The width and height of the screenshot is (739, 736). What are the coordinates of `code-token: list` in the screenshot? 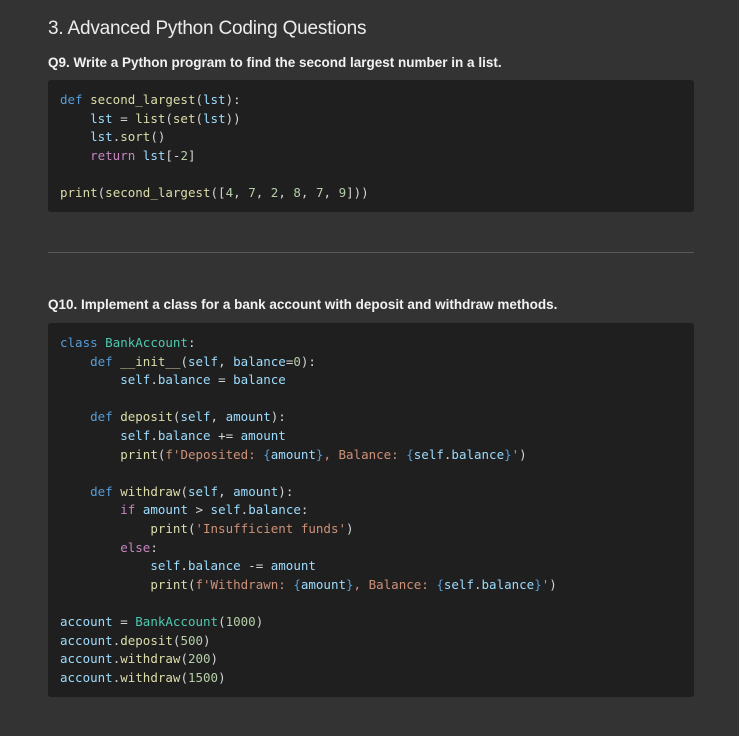 It's located at (150, 118).